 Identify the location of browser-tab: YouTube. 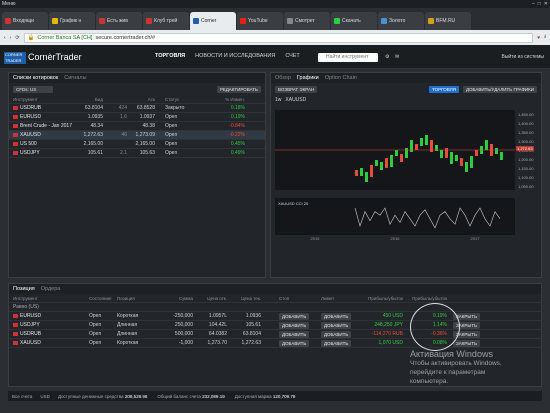
(260, 21).